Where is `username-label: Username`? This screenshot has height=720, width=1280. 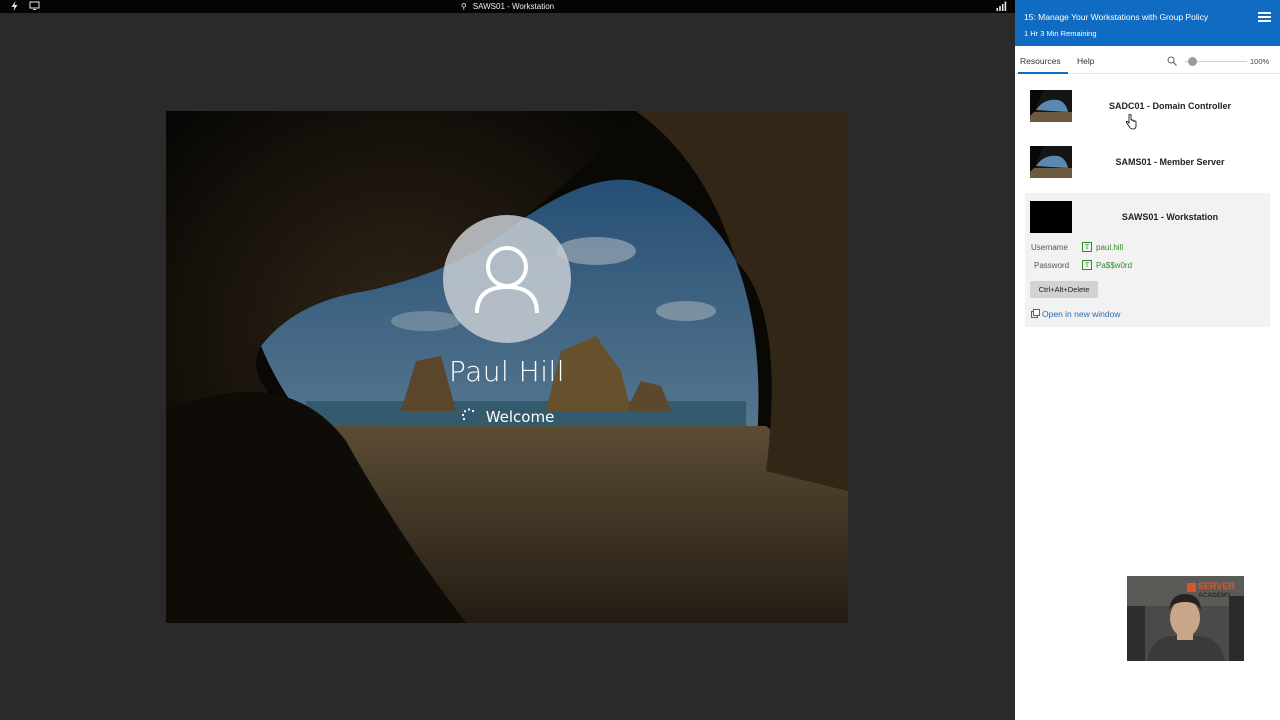 username-label: Username is located at coordinates (1049, 247).